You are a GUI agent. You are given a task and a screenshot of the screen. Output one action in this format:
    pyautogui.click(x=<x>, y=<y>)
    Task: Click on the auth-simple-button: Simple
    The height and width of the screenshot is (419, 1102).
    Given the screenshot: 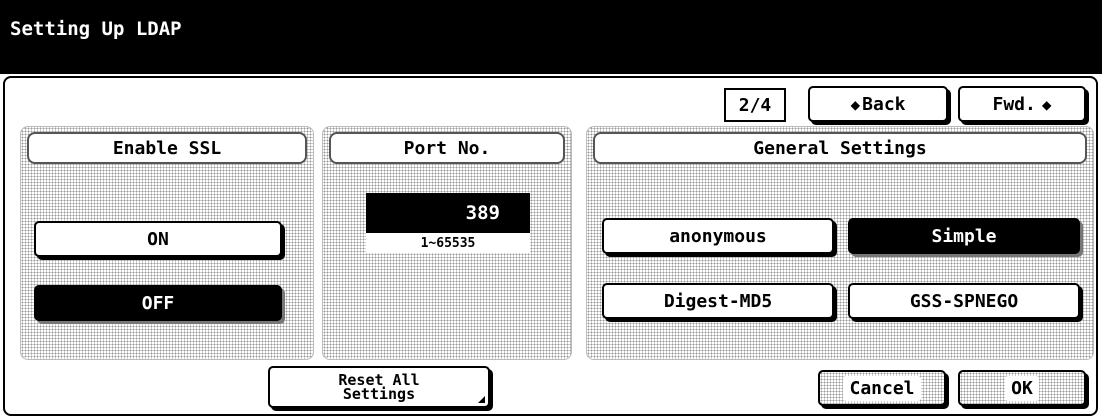 What is the action you would take?
    pyautogui.click(x=964, y=236)
    